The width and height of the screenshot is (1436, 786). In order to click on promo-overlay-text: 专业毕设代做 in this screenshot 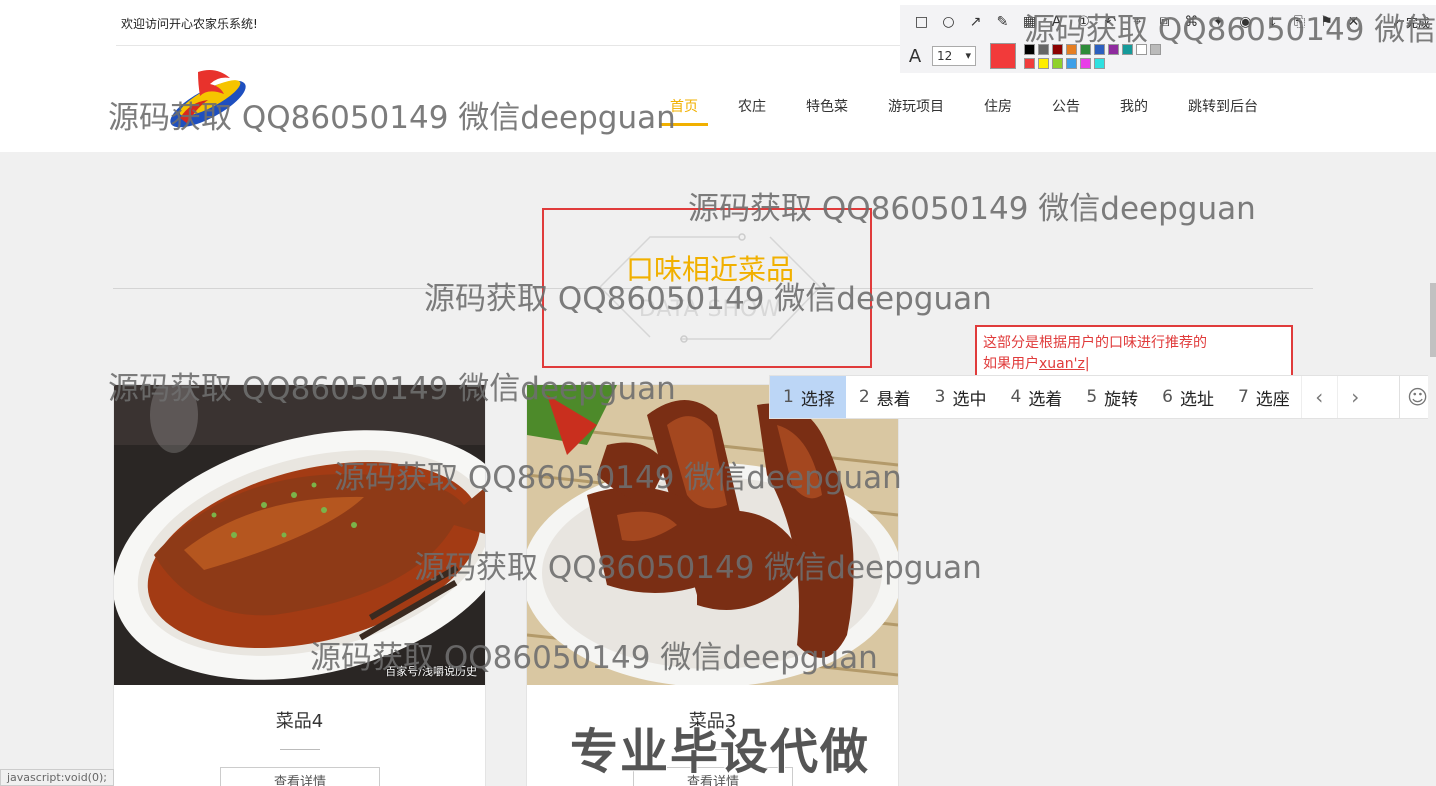, I will do `click(720, 752)`.